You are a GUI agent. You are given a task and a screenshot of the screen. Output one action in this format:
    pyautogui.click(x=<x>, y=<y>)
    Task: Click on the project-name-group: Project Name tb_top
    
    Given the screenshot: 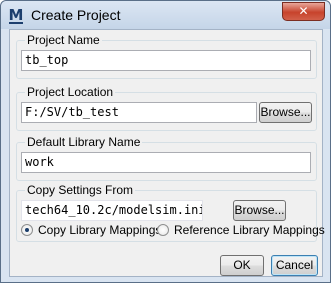 What is the action you would take?
    pyautogui.click(x=166, y=56)
    